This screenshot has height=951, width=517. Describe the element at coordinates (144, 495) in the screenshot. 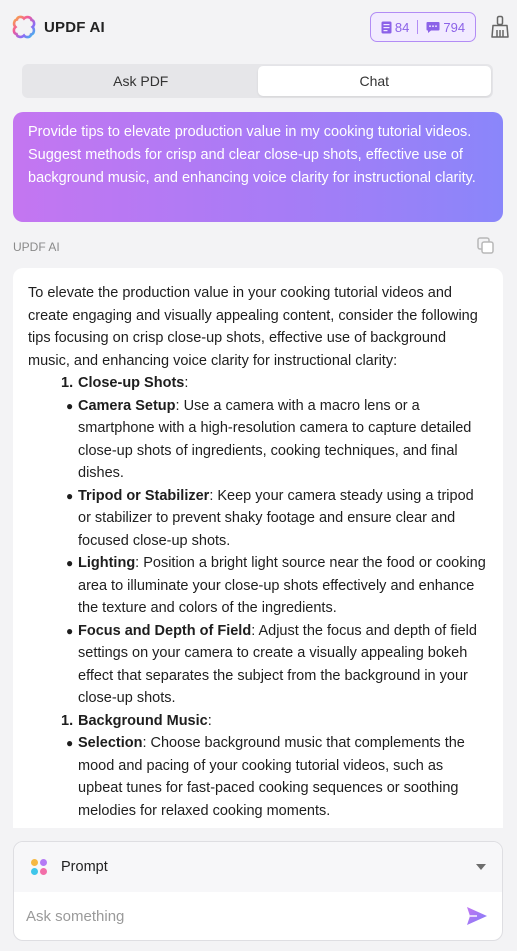

I see `bullet-term: Tripod or Stabilizer` at that location.